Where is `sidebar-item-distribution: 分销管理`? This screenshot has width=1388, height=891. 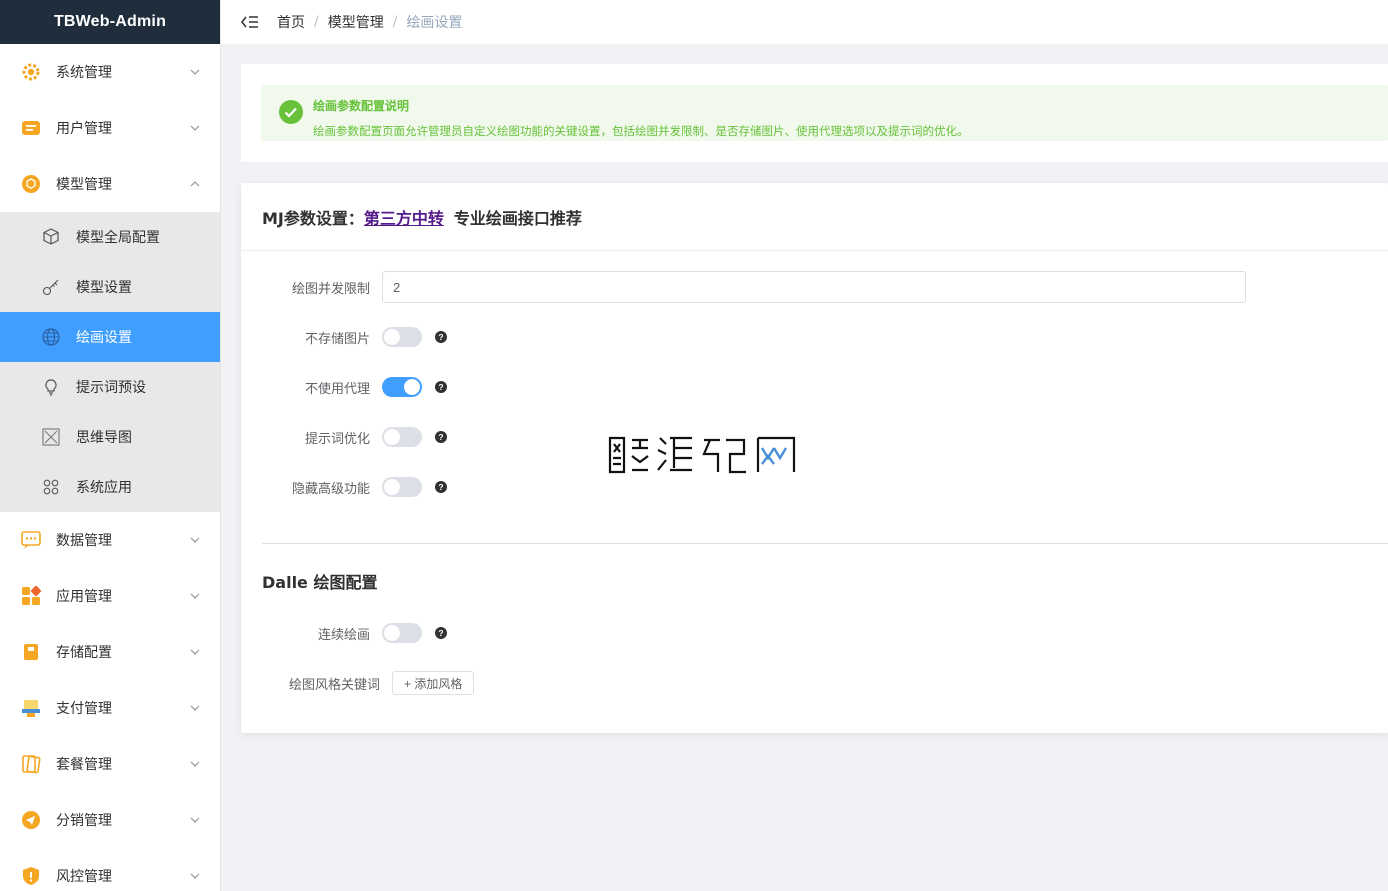 sidebar-item-distribution: 分销管理 is located at coordinates (110, 820).